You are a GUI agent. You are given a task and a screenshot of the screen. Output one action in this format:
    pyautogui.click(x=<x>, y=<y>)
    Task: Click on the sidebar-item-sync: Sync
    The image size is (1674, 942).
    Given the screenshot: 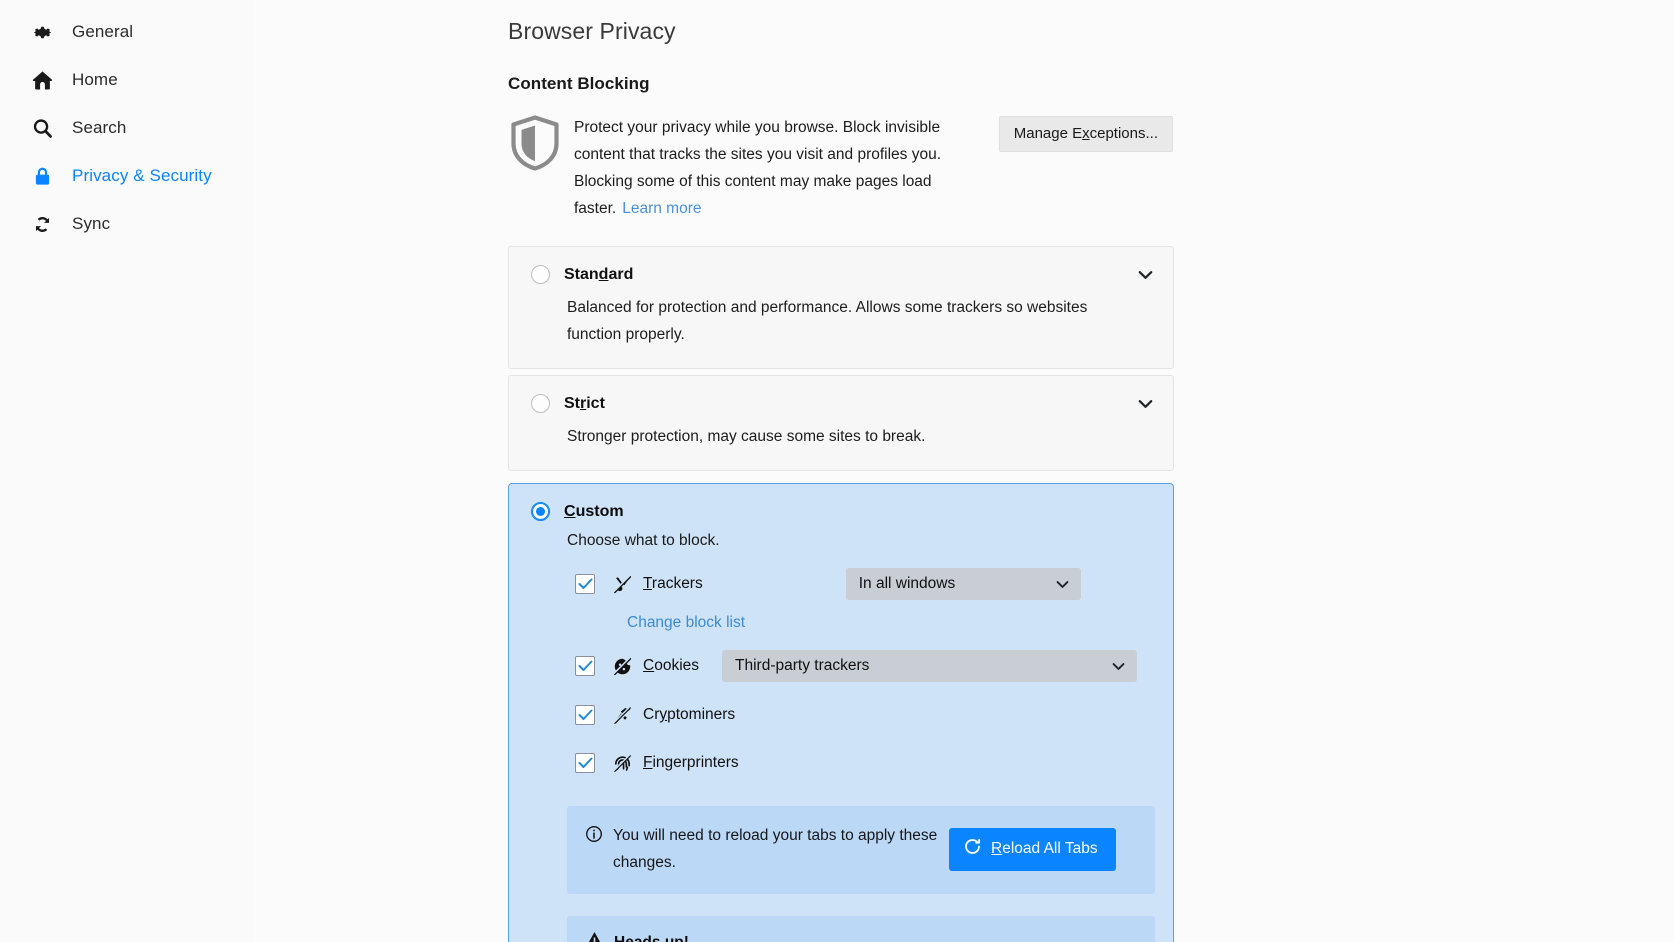 What is the action you would take?
    pyautogui.click(x=127, y=224)
    